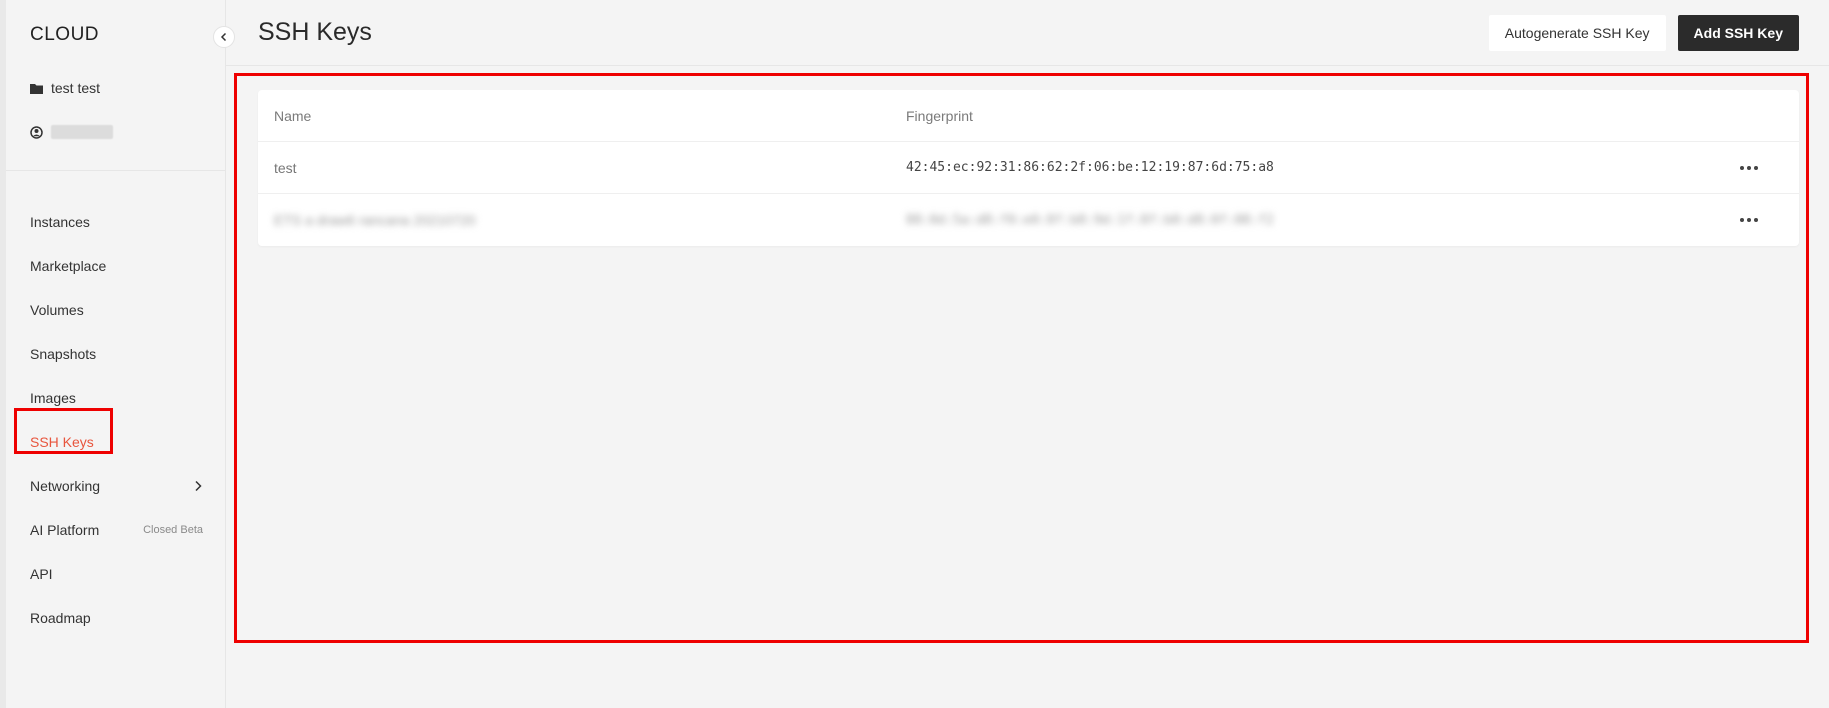  I want to click on account-name-masked, so click(82, 132).